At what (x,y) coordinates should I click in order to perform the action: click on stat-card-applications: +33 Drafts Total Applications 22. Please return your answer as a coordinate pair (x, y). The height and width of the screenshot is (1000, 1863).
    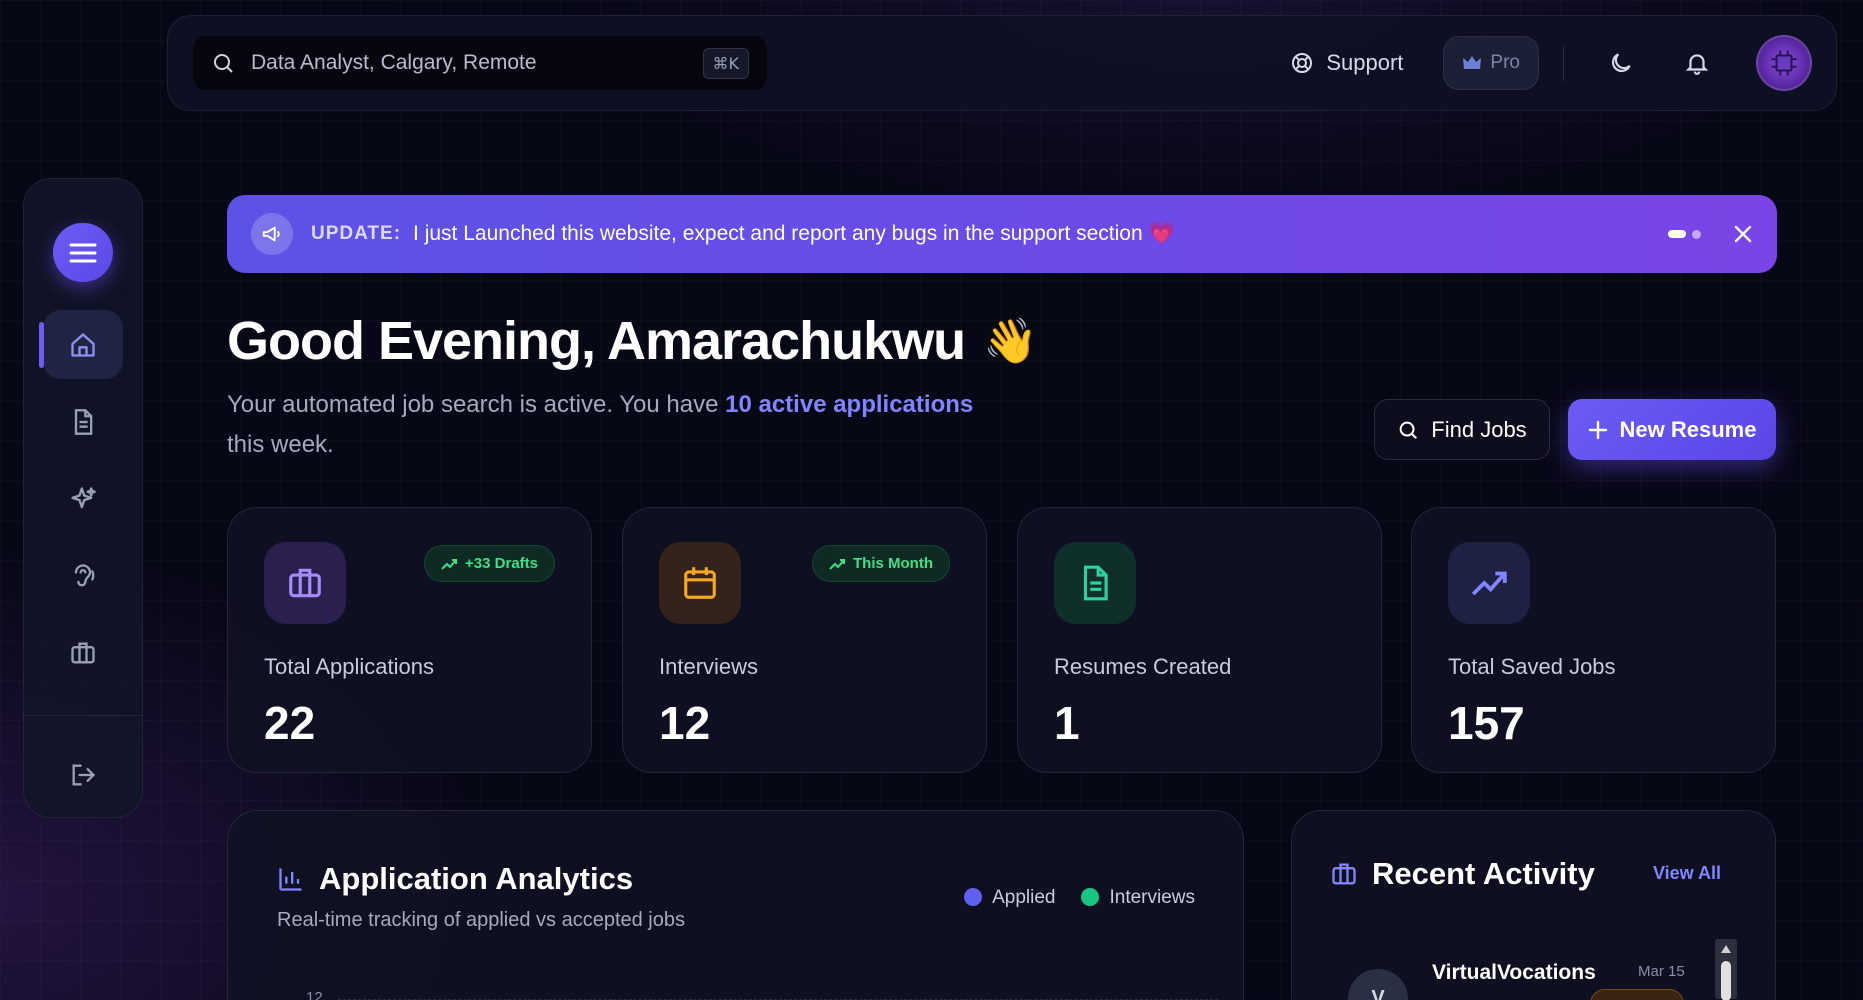
    Looking at the image, I should click on (409, 640).